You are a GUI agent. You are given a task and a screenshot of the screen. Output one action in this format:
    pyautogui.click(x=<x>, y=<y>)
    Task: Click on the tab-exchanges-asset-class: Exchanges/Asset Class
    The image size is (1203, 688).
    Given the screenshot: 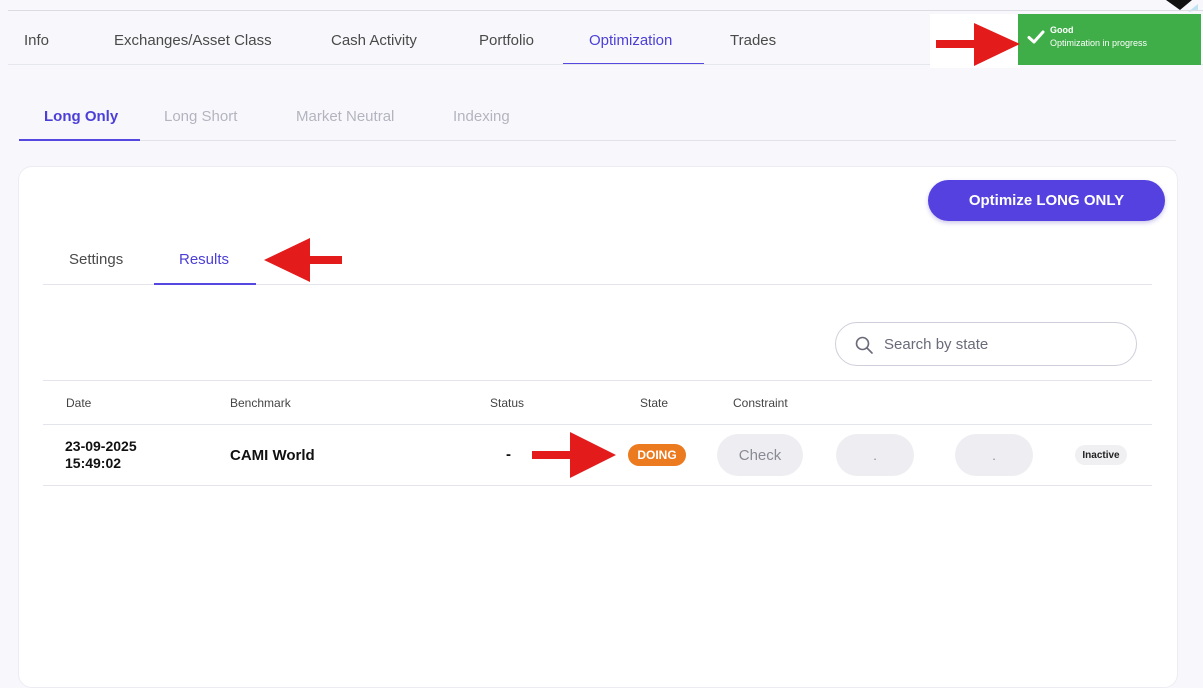 What is the action you would take?
    pyautogui.click(x=193, y=40)
    